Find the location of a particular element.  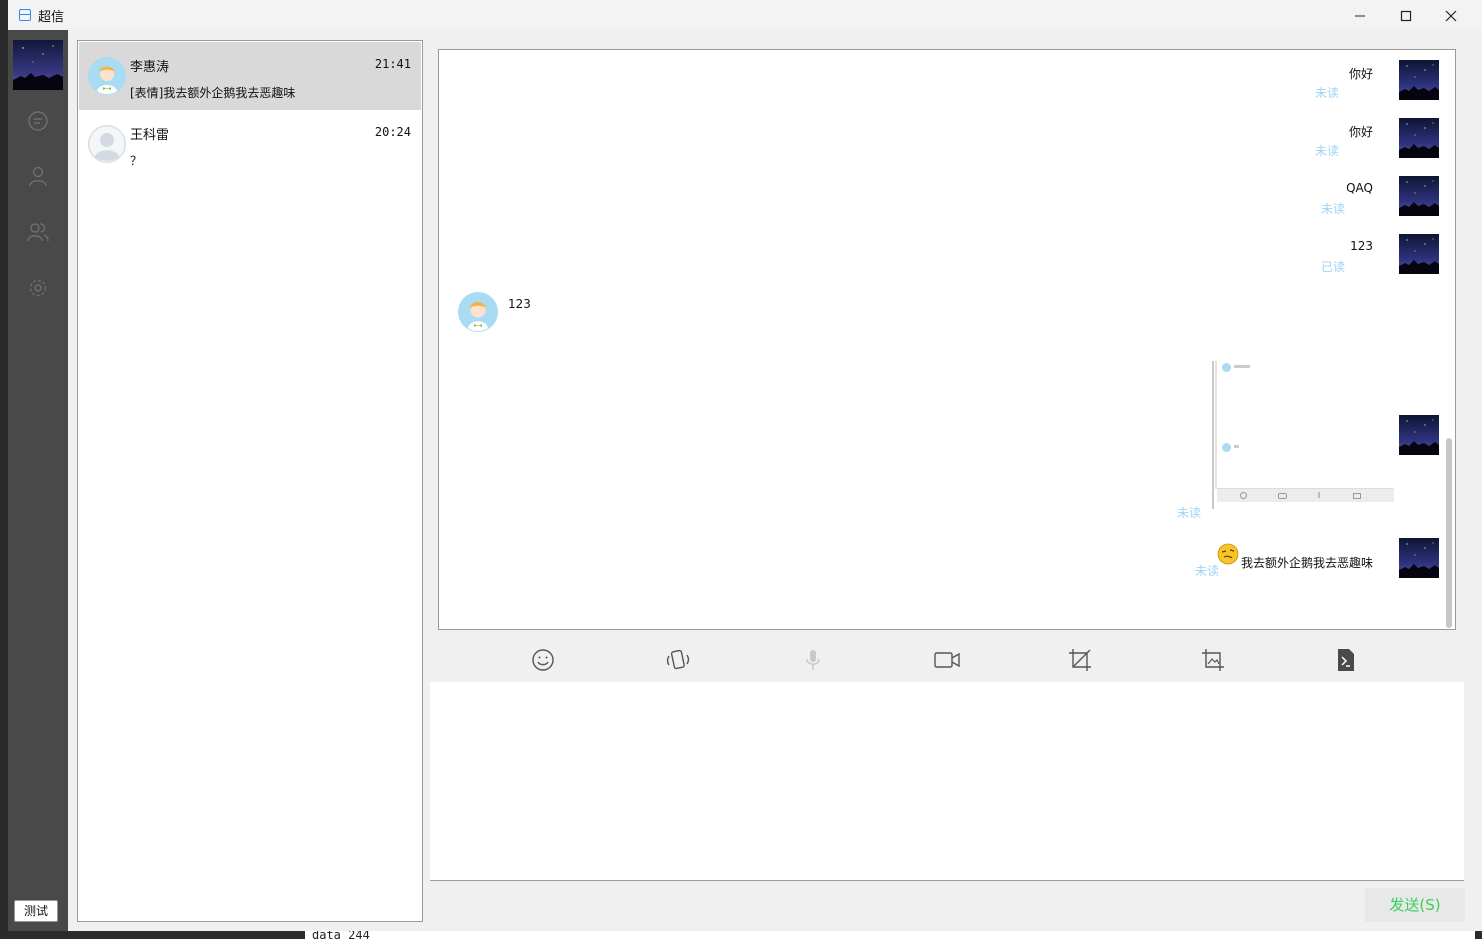

shake-icon is located at coordinates (678, 660).